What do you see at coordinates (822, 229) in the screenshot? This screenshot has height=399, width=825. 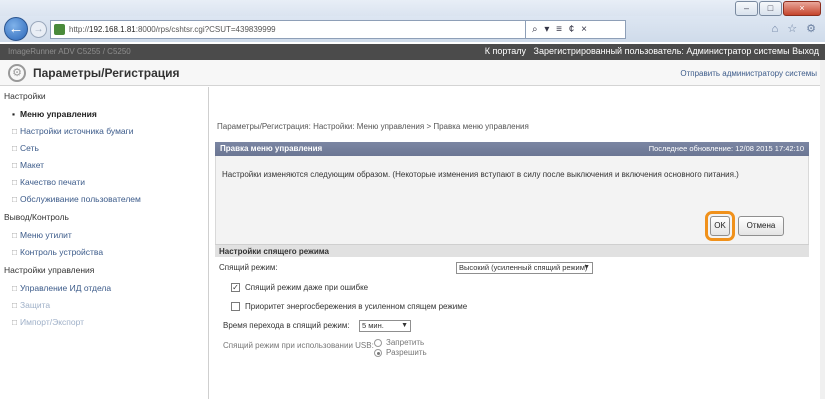 I see `scrollbar` at bounding box center [822, 229].